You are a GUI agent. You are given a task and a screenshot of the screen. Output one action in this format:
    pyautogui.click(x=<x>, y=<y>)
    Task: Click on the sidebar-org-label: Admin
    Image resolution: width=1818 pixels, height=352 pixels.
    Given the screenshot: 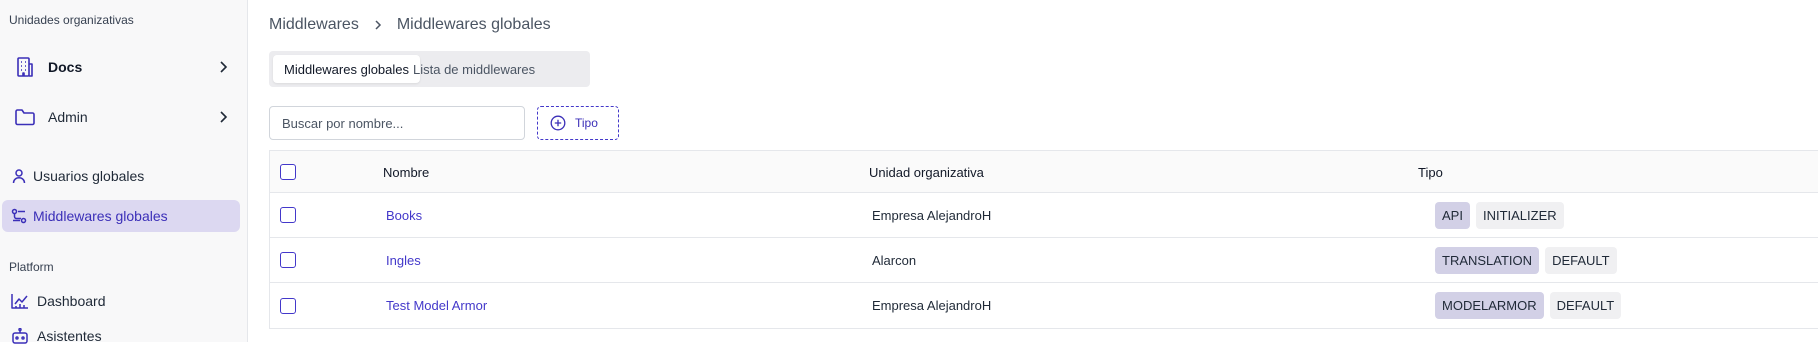 What is the action you would take?
    pyautogui.click(x=68, y=117)
    